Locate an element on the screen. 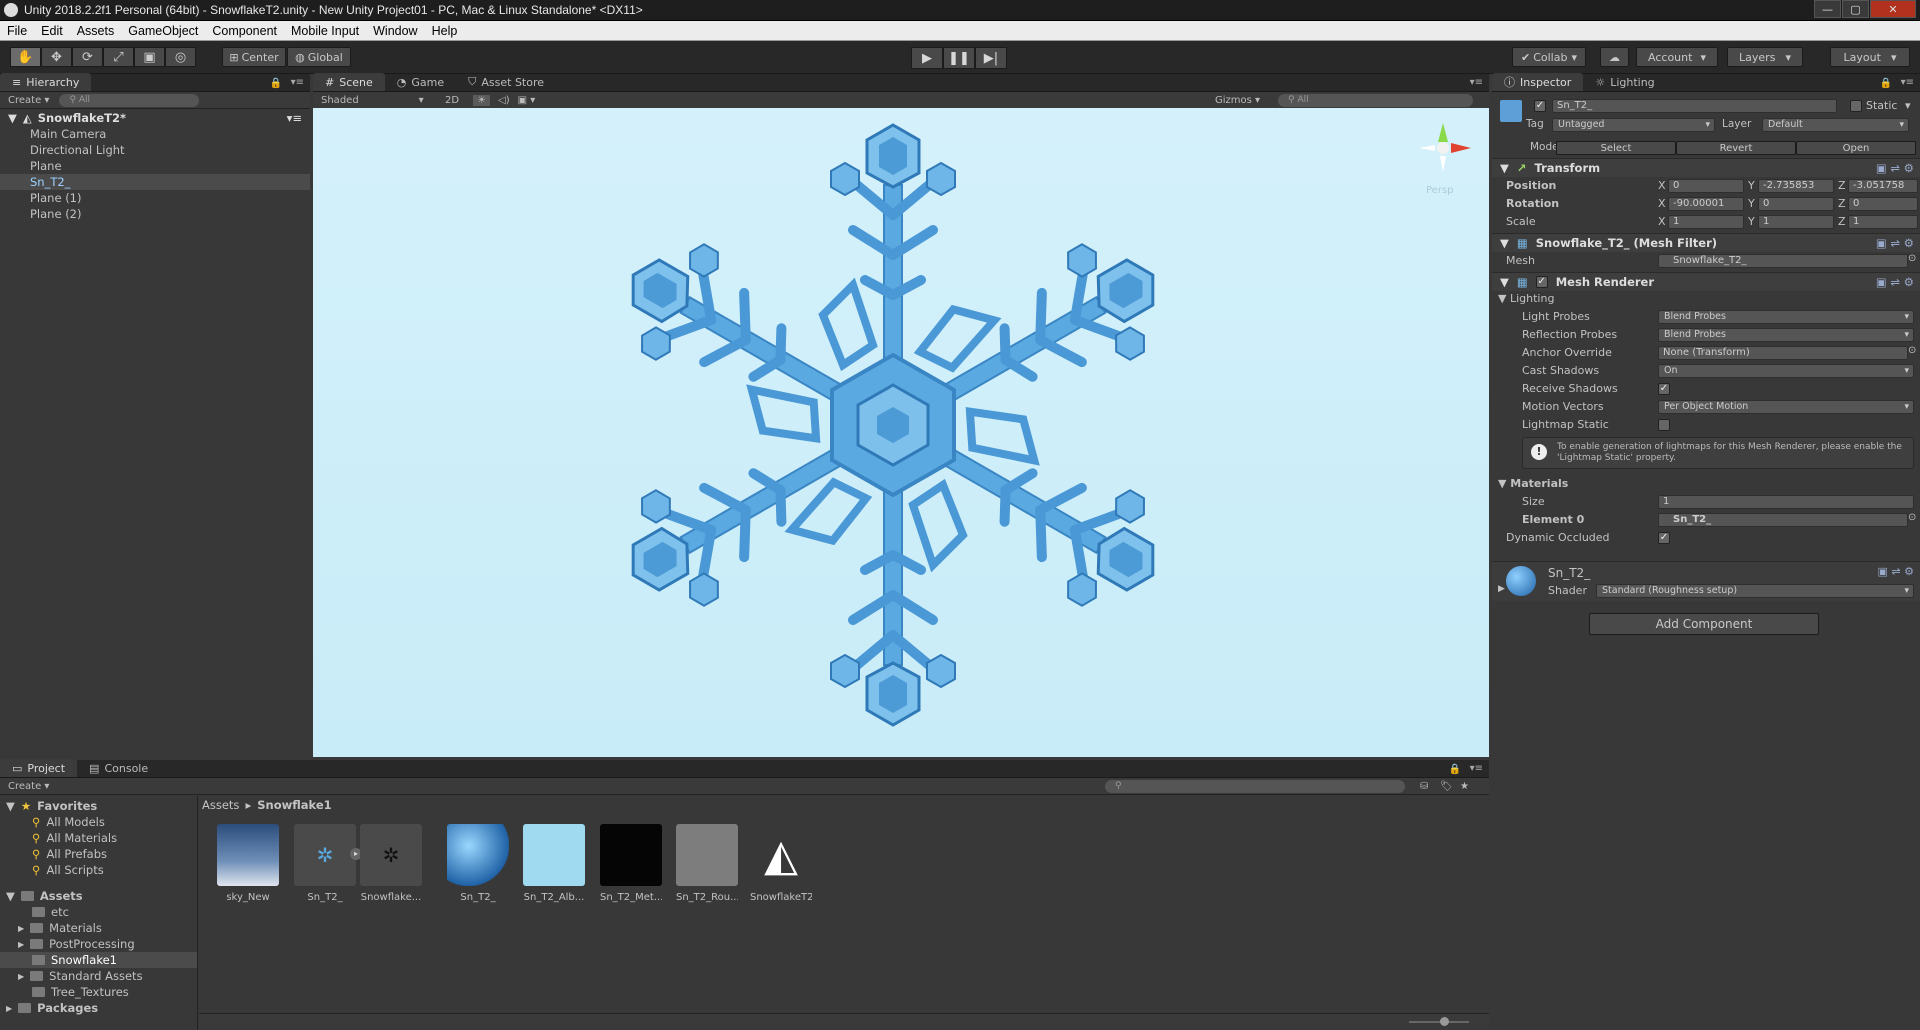  tab-inspector: ⓘ Inspector is located at coordinates (1538, 82).